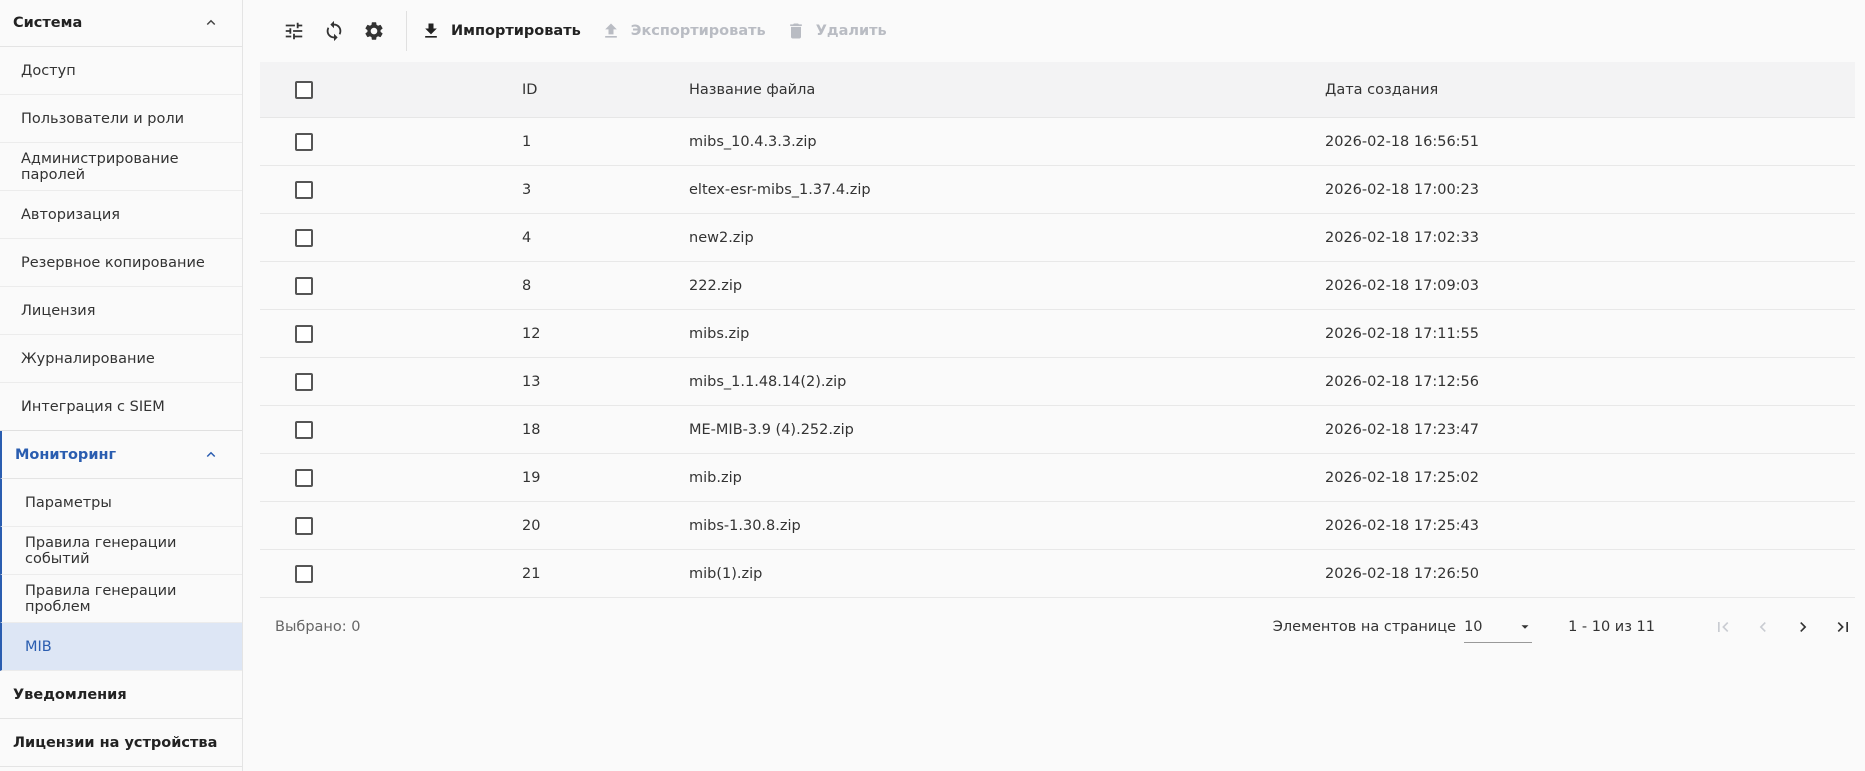  Describe the element at coordinates (726, 573) in the screenshot. I see `cell-name: mib(1).zip` at that location.